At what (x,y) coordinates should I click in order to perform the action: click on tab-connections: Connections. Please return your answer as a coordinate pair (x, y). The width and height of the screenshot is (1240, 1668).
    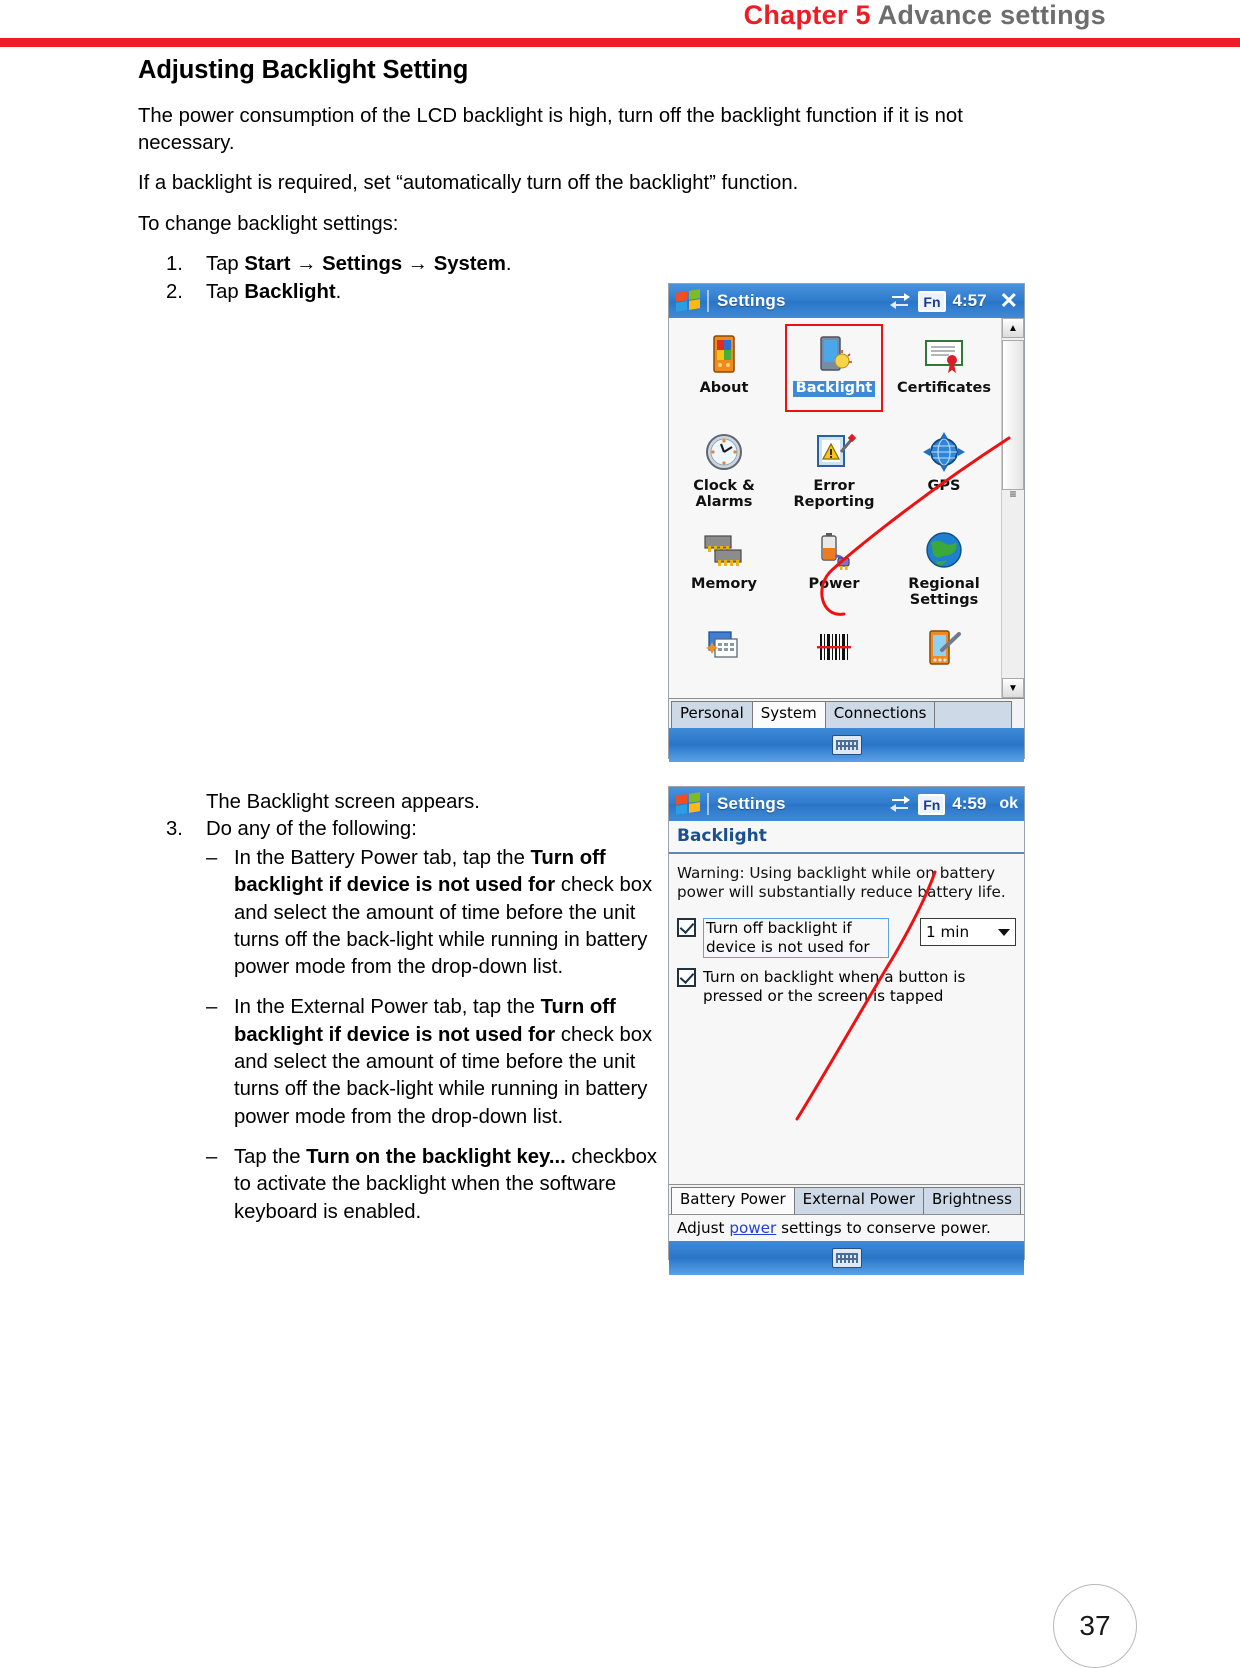
    Looking at the image, I should click on (880, 714).